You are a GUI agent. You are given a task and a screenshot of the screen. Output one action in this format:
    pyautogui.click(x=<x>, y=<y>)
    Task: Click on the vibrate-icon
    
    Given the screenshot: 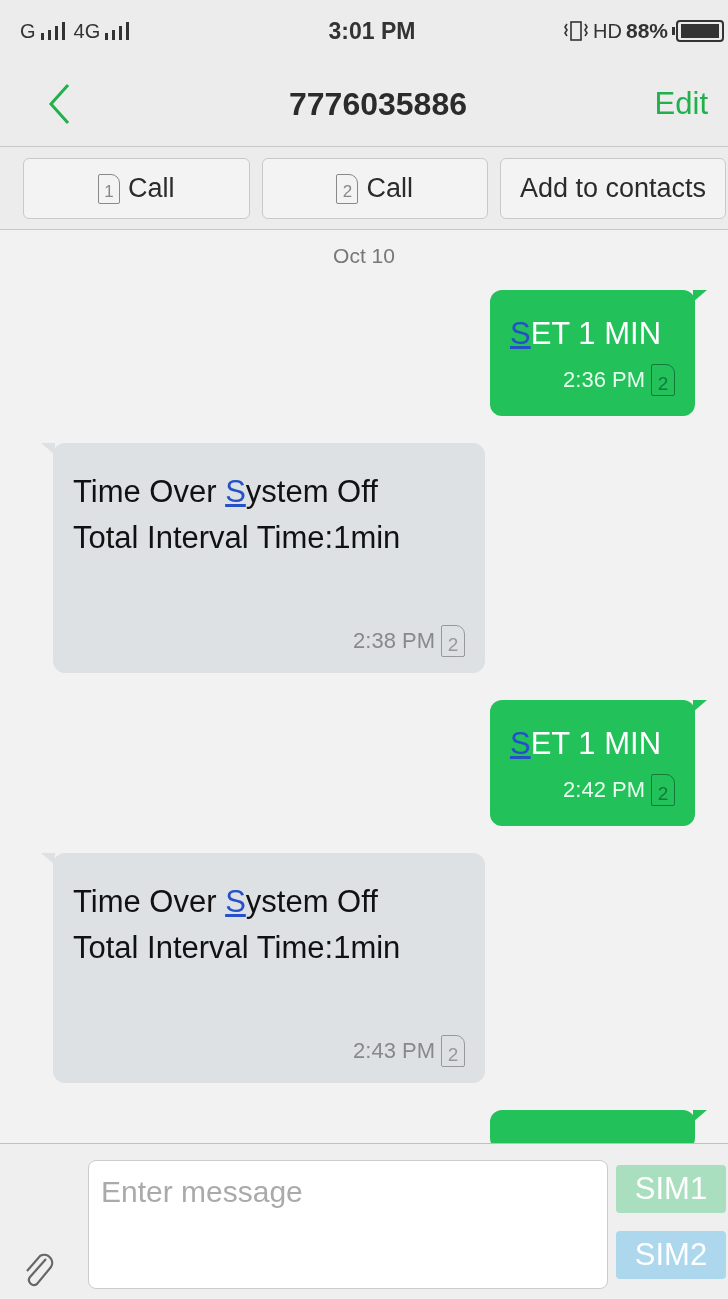 What is the action you would take?
    pyautogui.click(x=576, y=31)
    